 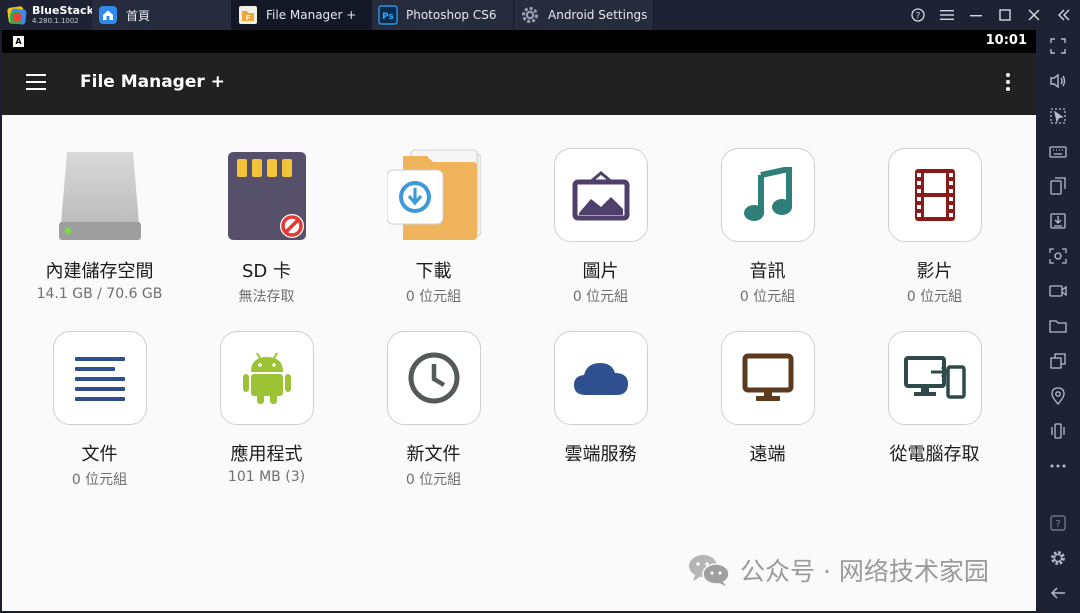 What do you see at coordinates (1058, 326) in the screenshot?
I see `folder-icon` at bounding box center [1058, 326].